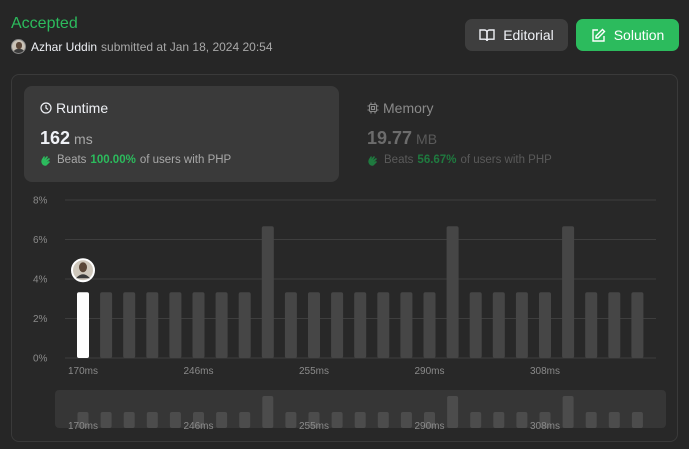 The width and height of the screenshot is (689, 449). I want to click on x-tick-label: 308ms, so click(545, 371).